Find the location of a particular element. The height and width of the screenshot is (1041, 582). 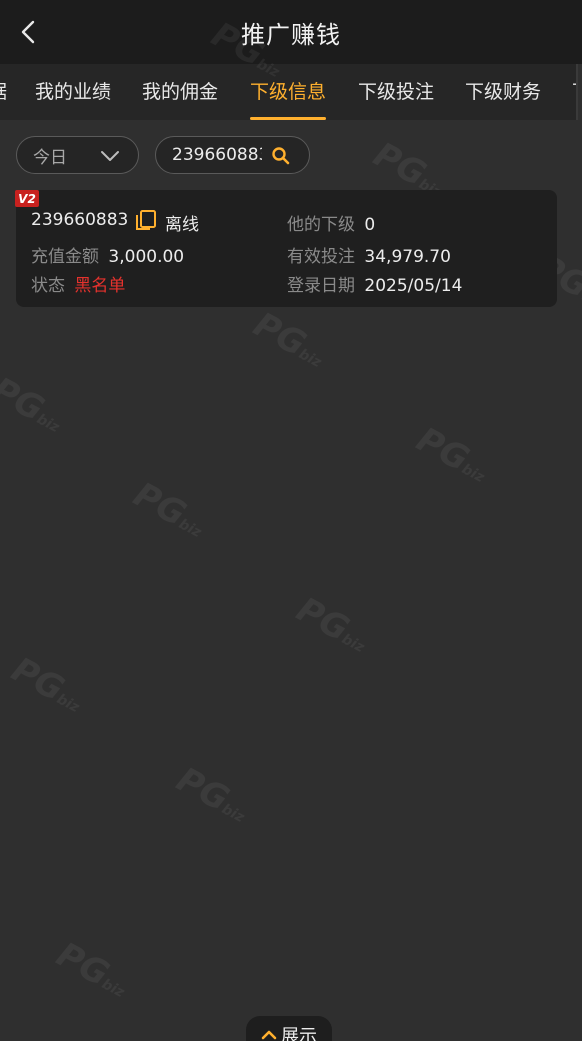

status-row: 状态 黑名单 is located at coordinates (78, 283).